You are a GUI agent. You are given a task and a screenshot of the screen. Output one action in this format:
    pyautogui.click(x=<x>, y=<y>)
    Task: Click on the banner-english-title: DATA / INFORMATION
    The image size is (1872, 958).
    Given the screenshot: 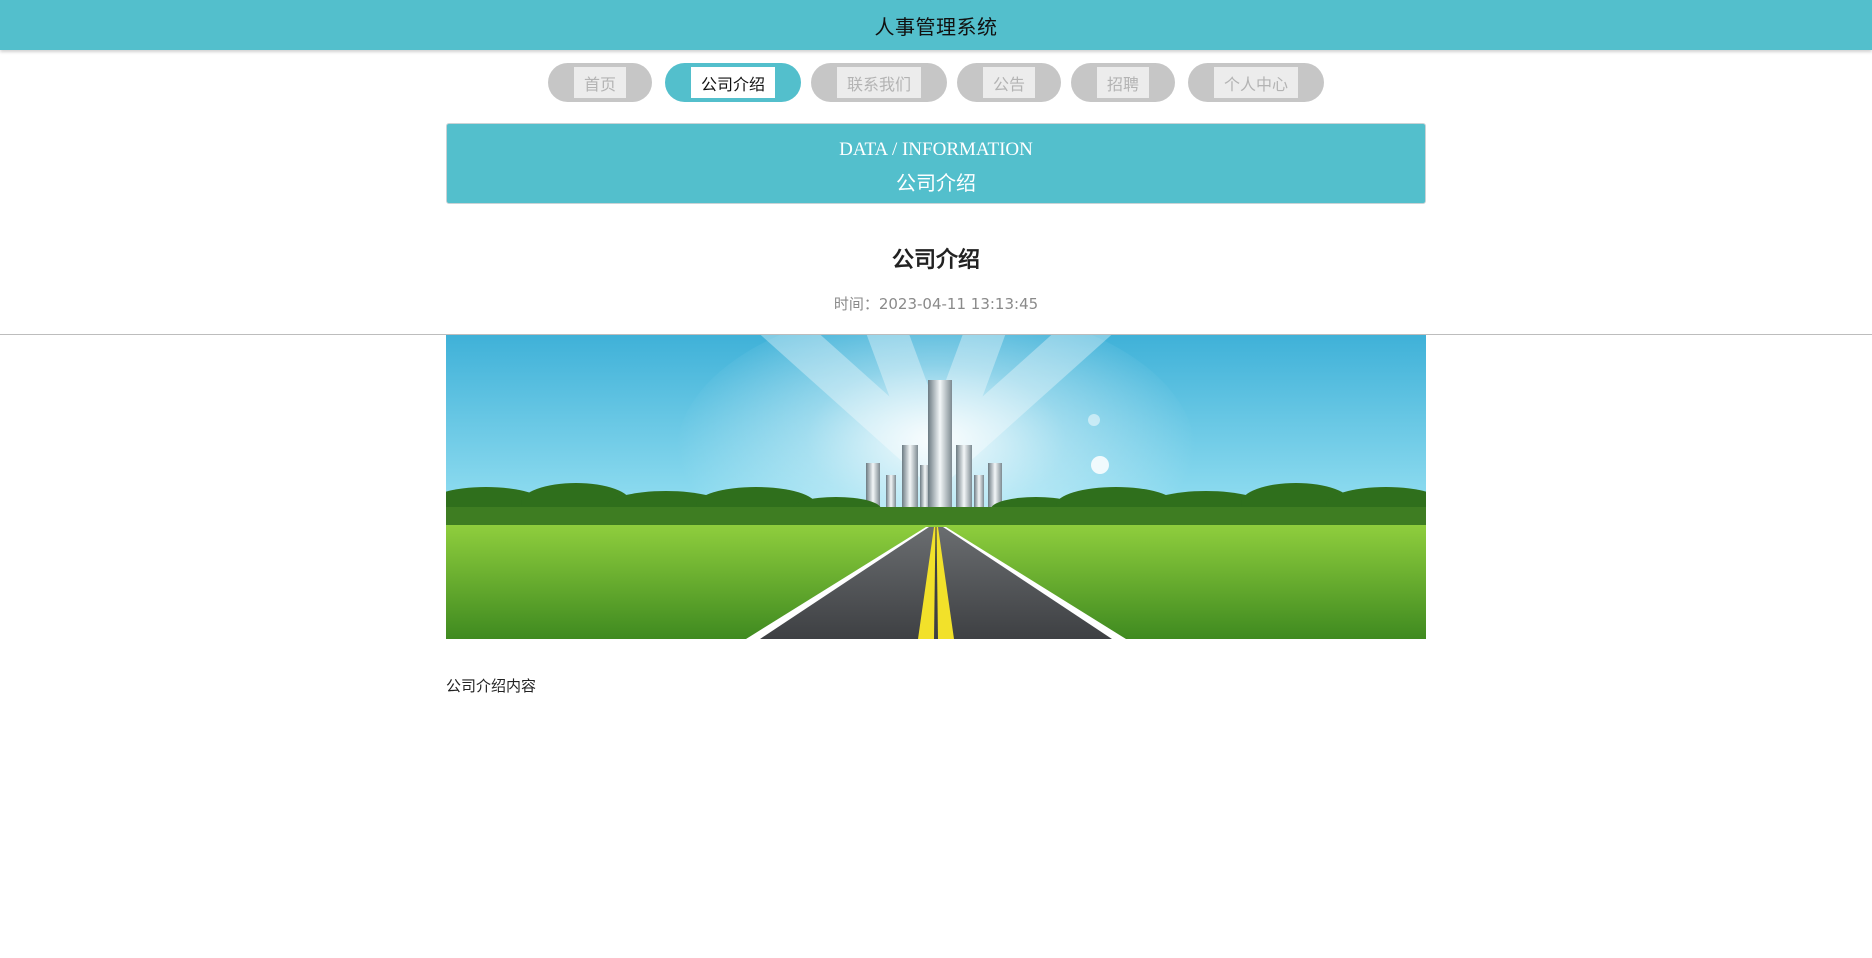 What is the action you would take?
    pyautogui.click(x=936, y=149)
    